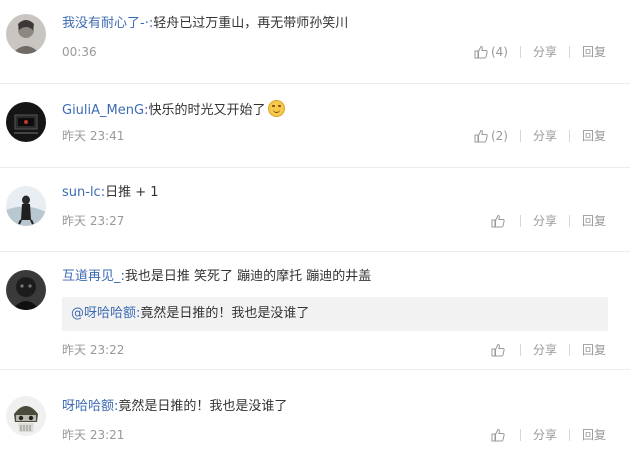 This screenshot has width=630, height=458. I want to click on like-count: (2), so click(499, 136).